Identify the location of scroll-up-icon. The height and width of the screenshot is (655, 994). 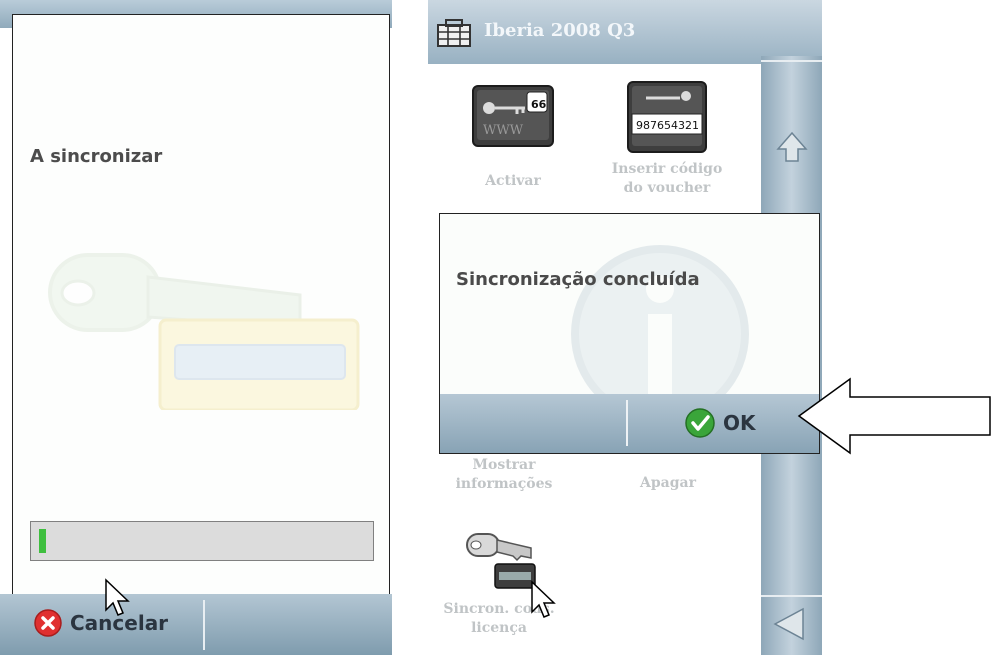
(792, 147).